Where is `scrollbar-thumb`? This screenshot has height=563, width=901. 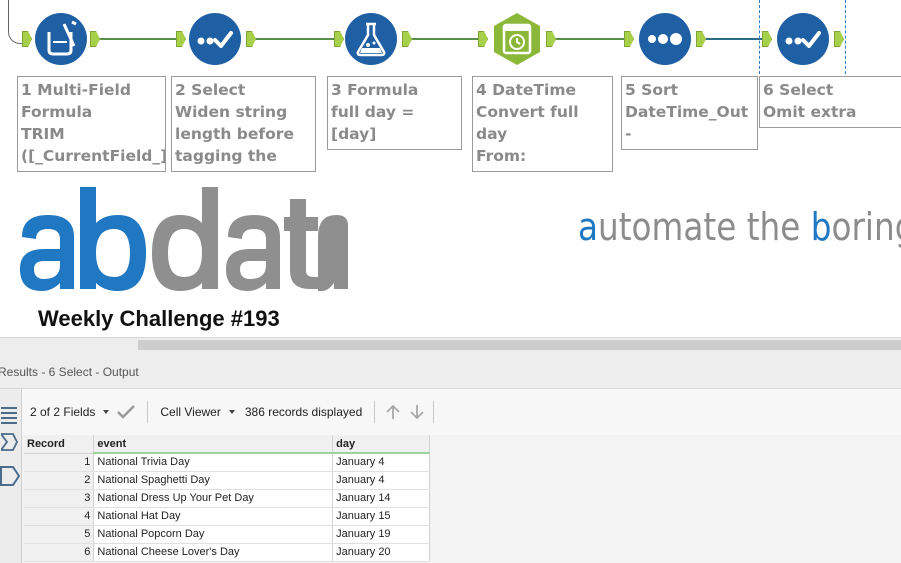 scrollbar-thumb is located at coordinates (519, 345).